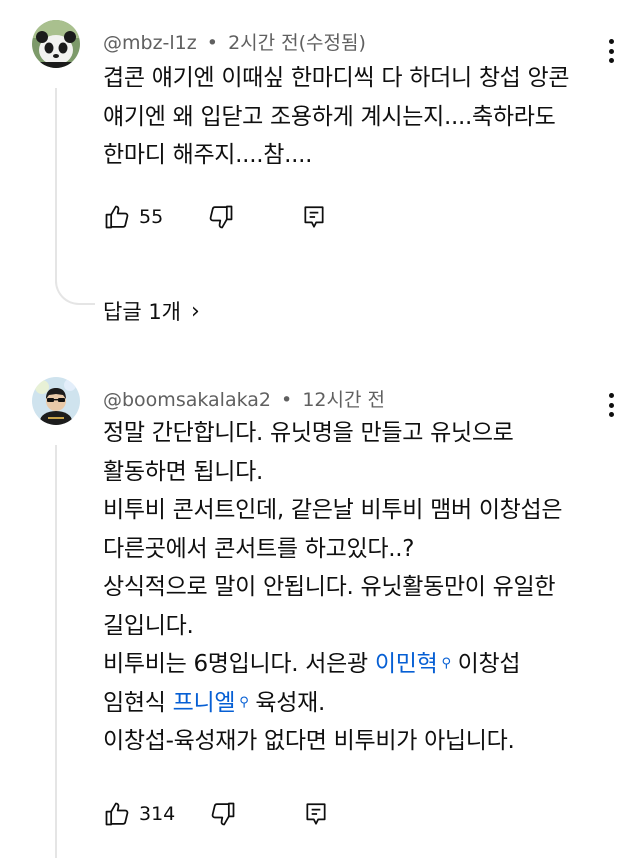 The height and width of the screenshot is (858, 629). I want to click on comment-line: 길입니다., so click(148, 625).